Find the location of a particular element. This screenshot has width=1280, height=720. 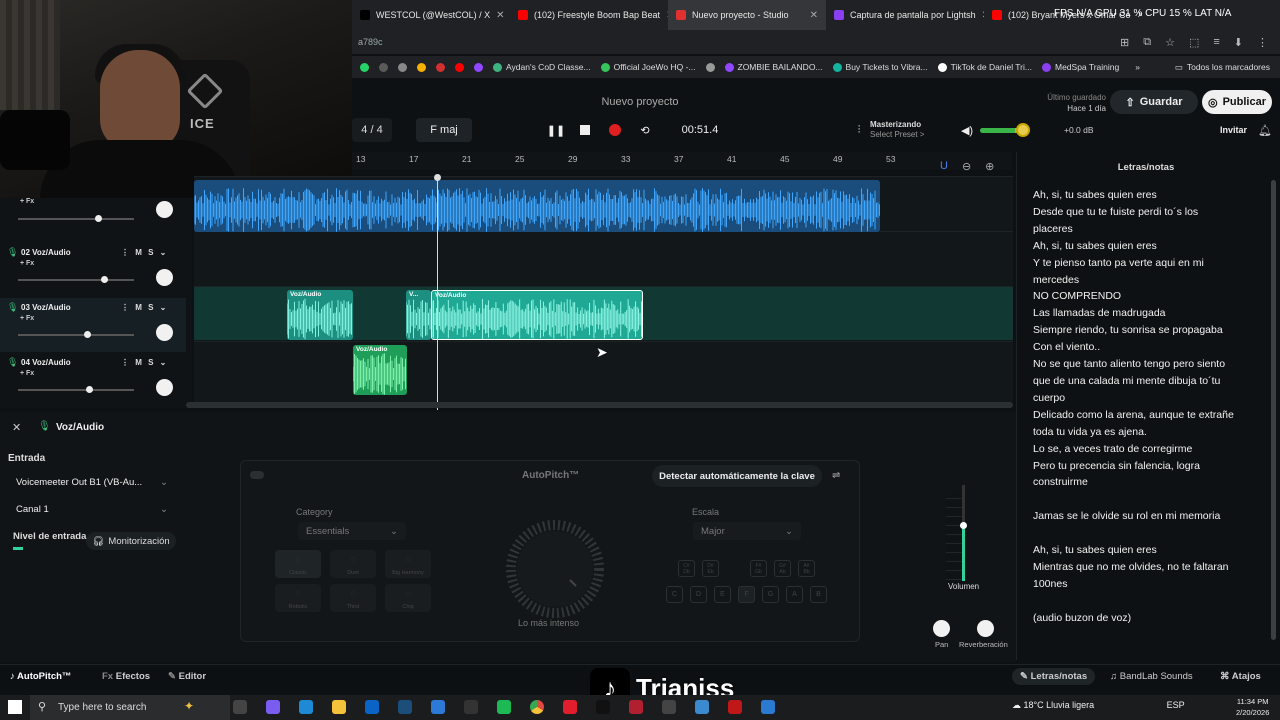

key-selector: F maj is located at coordinates (444, 130).